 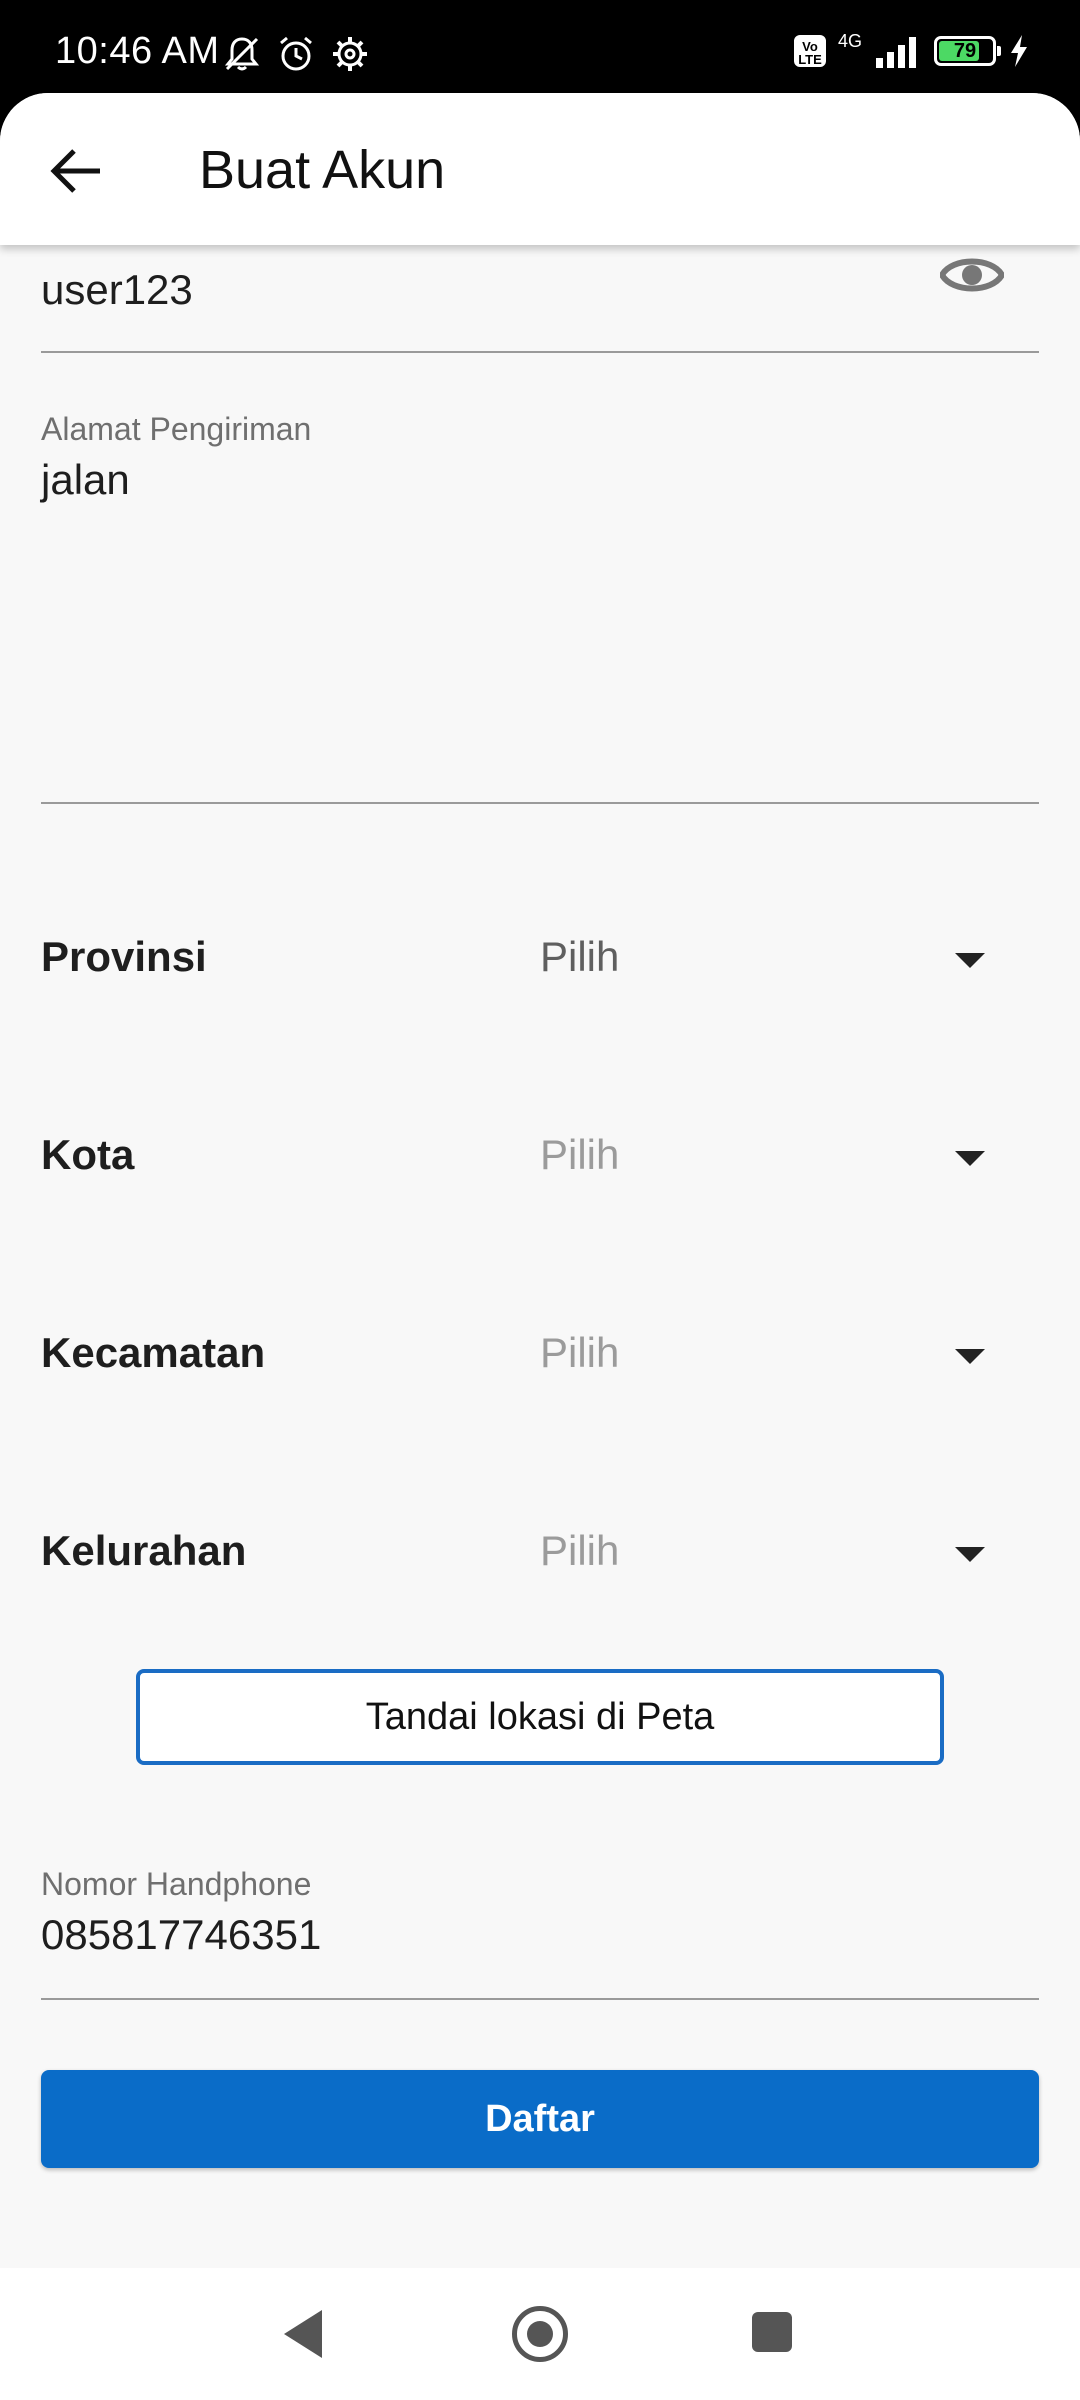 I want to click on status-icons-right: Vo LTE 4G 79, so click(x=911, y=49).